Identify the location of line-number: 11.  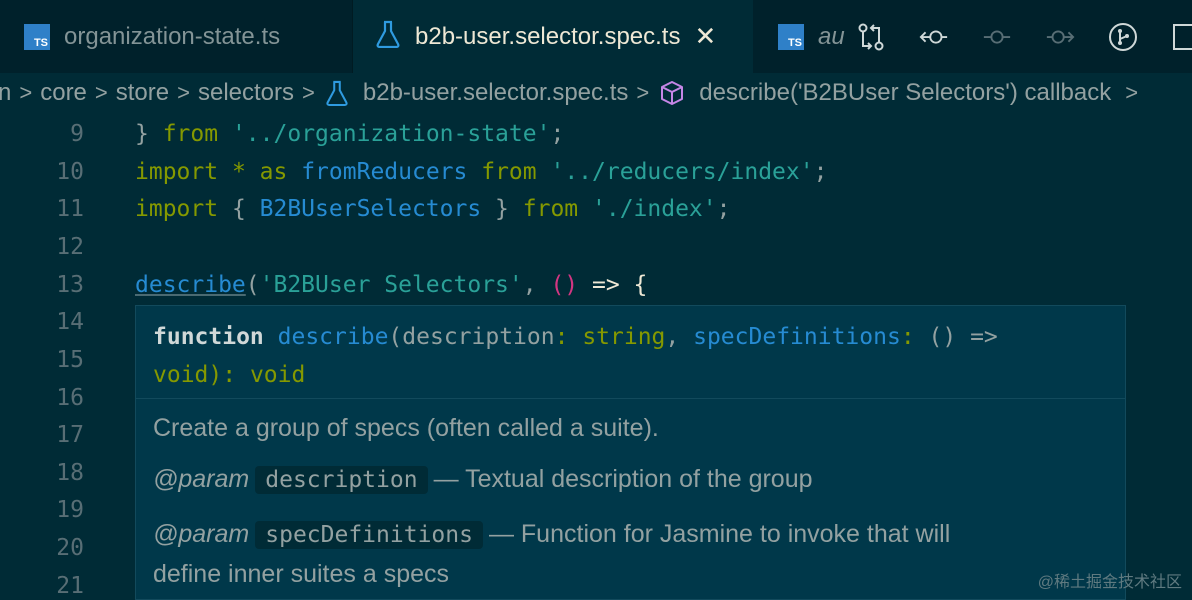
(70, 209).